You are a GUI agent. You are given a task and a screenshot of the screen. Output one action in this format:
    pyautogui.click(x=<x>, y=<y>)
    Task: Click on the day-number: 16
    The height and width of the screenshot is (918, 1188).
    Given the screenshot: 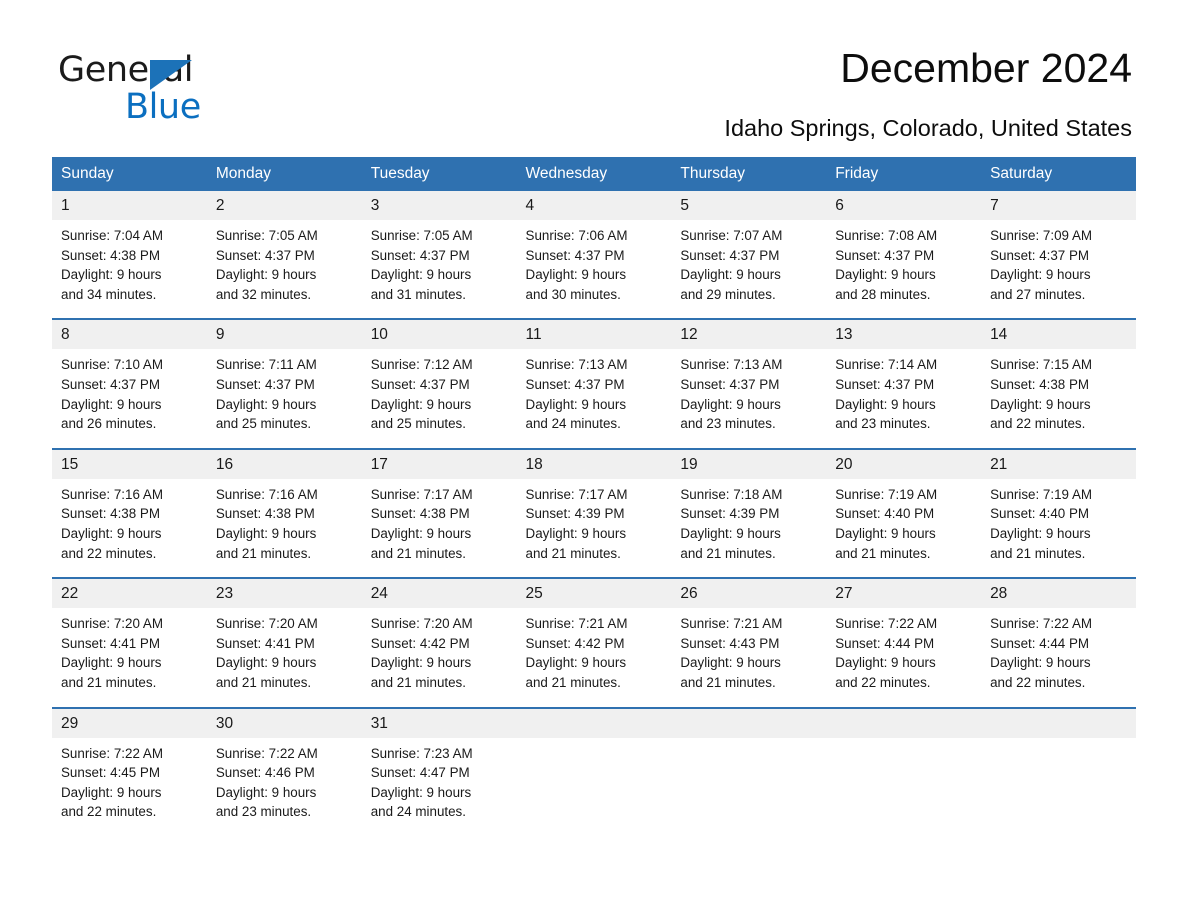 What is the action you would take?
    pyautogui.click(x=284, y=463)
    